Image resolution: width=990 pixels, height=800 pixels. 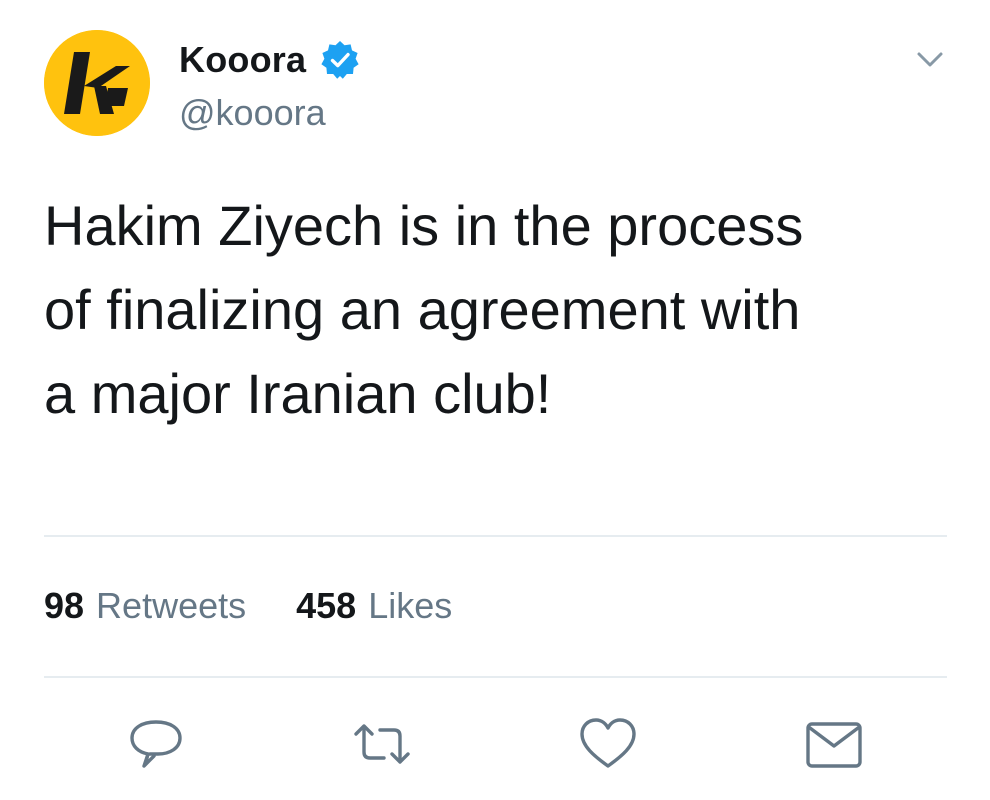 I want to click on kooora-logo-icon, so click(x=97, y=83).